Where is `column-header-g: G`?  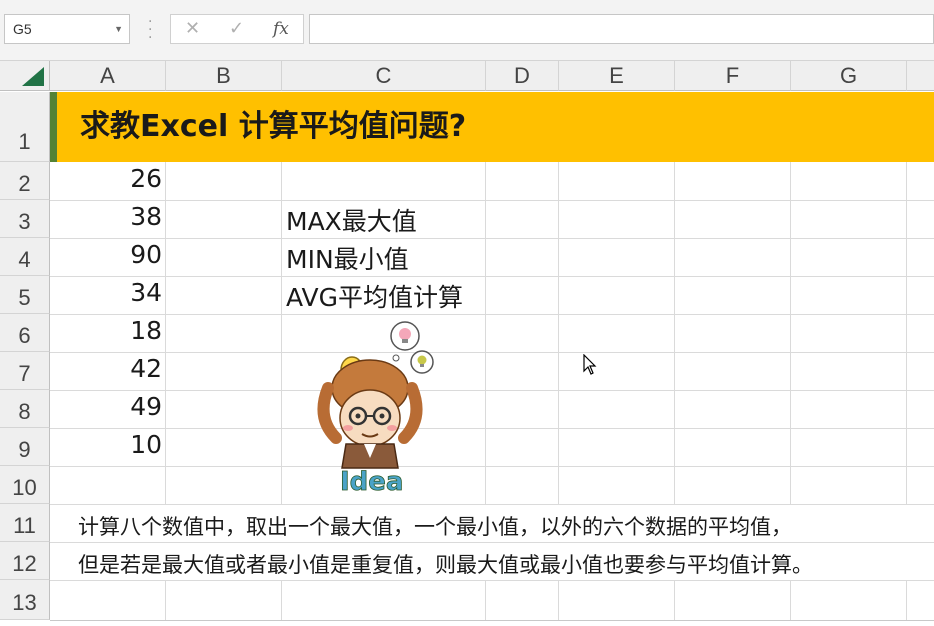 column-header-g: G is located at coordinates (849, 76).